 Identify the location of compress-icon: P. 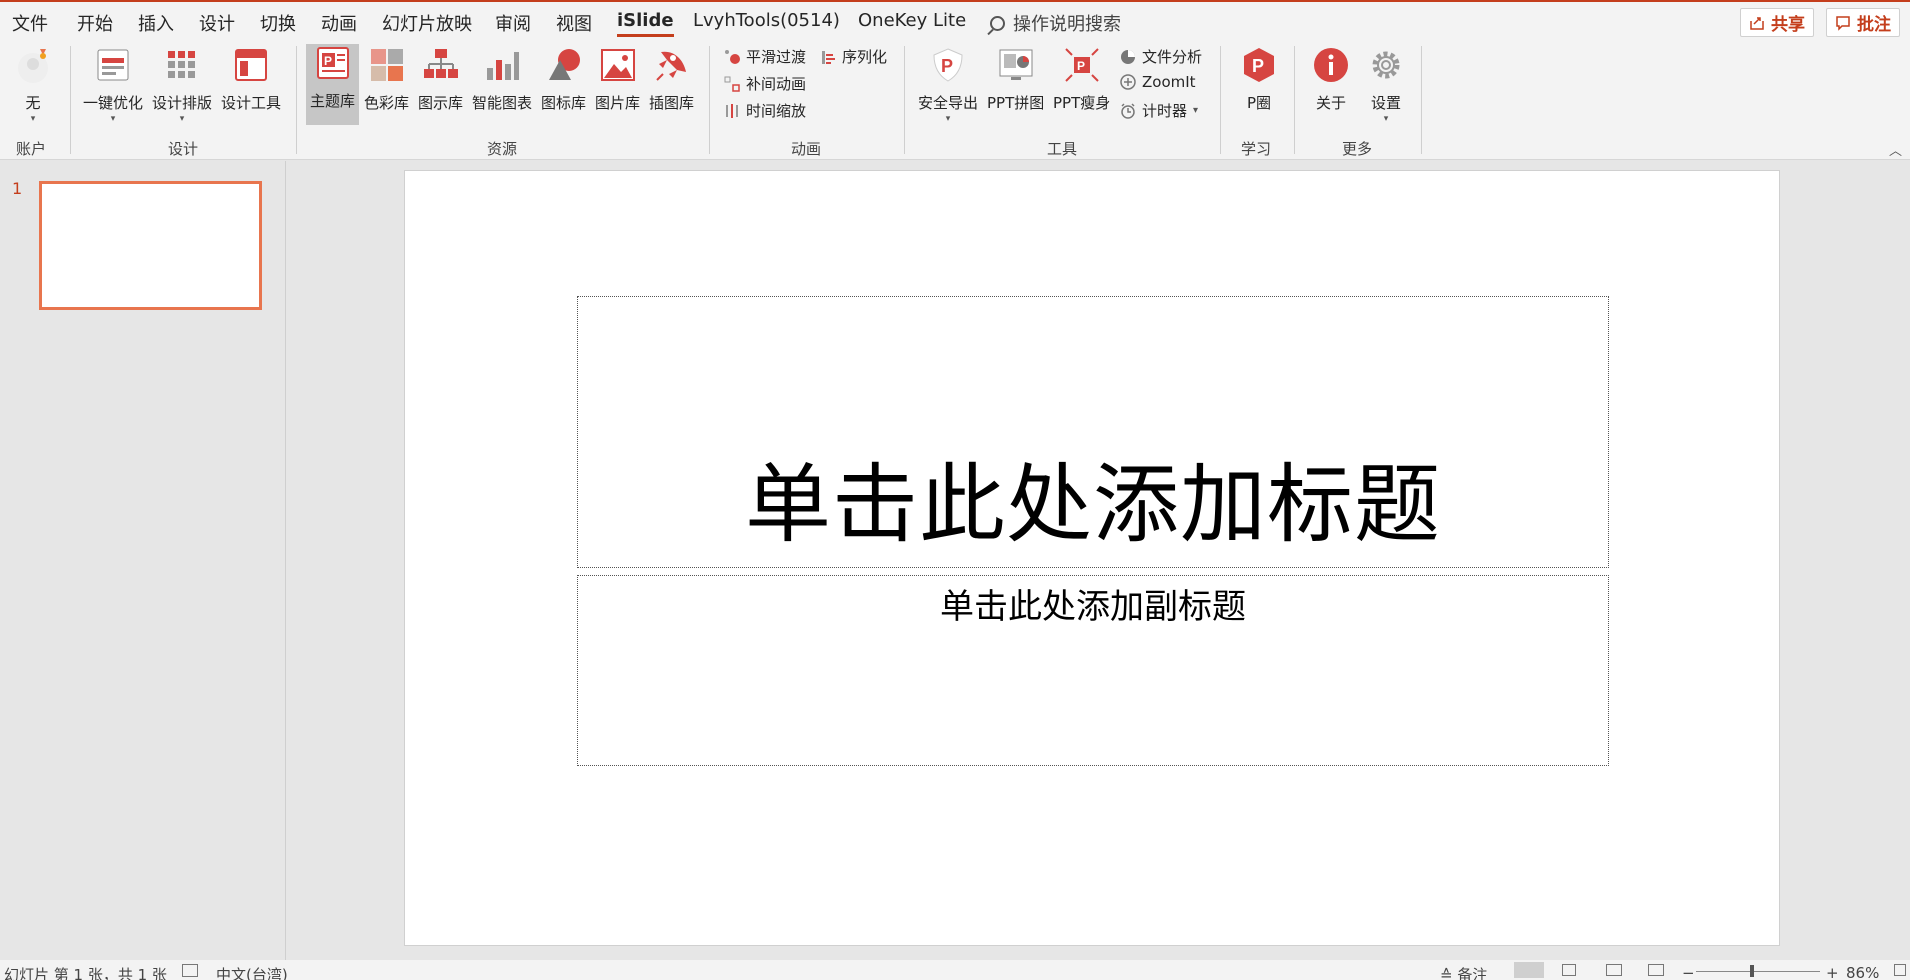
(1082, 65).